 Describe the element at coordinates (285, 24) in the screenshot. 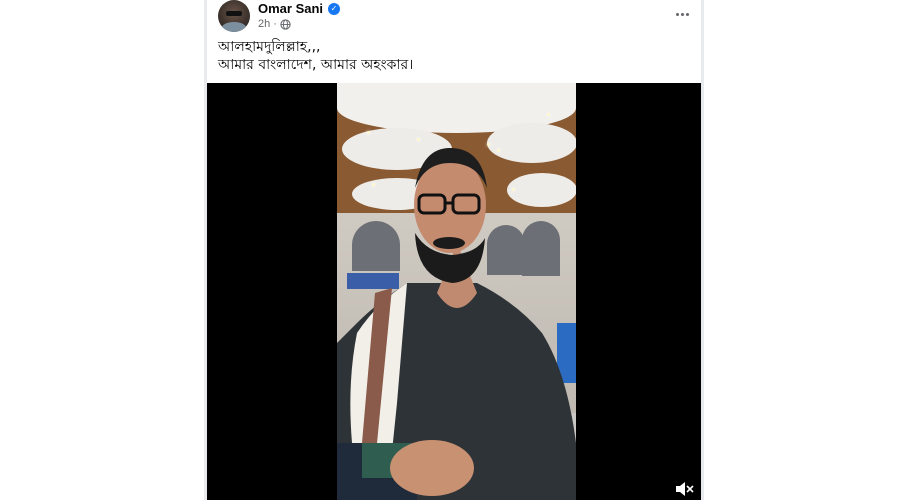

I see `globe-icon` at that location.